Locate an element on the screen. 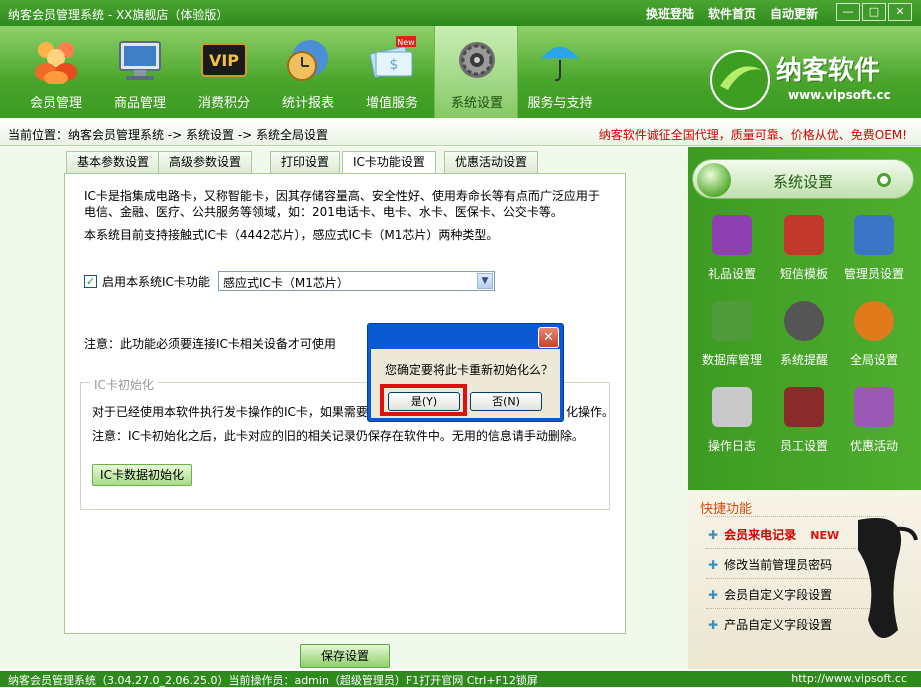 This screenshot has width=921, height=688. sidebar-item-database: 数据库管理 is located at coordinates (732, 343).